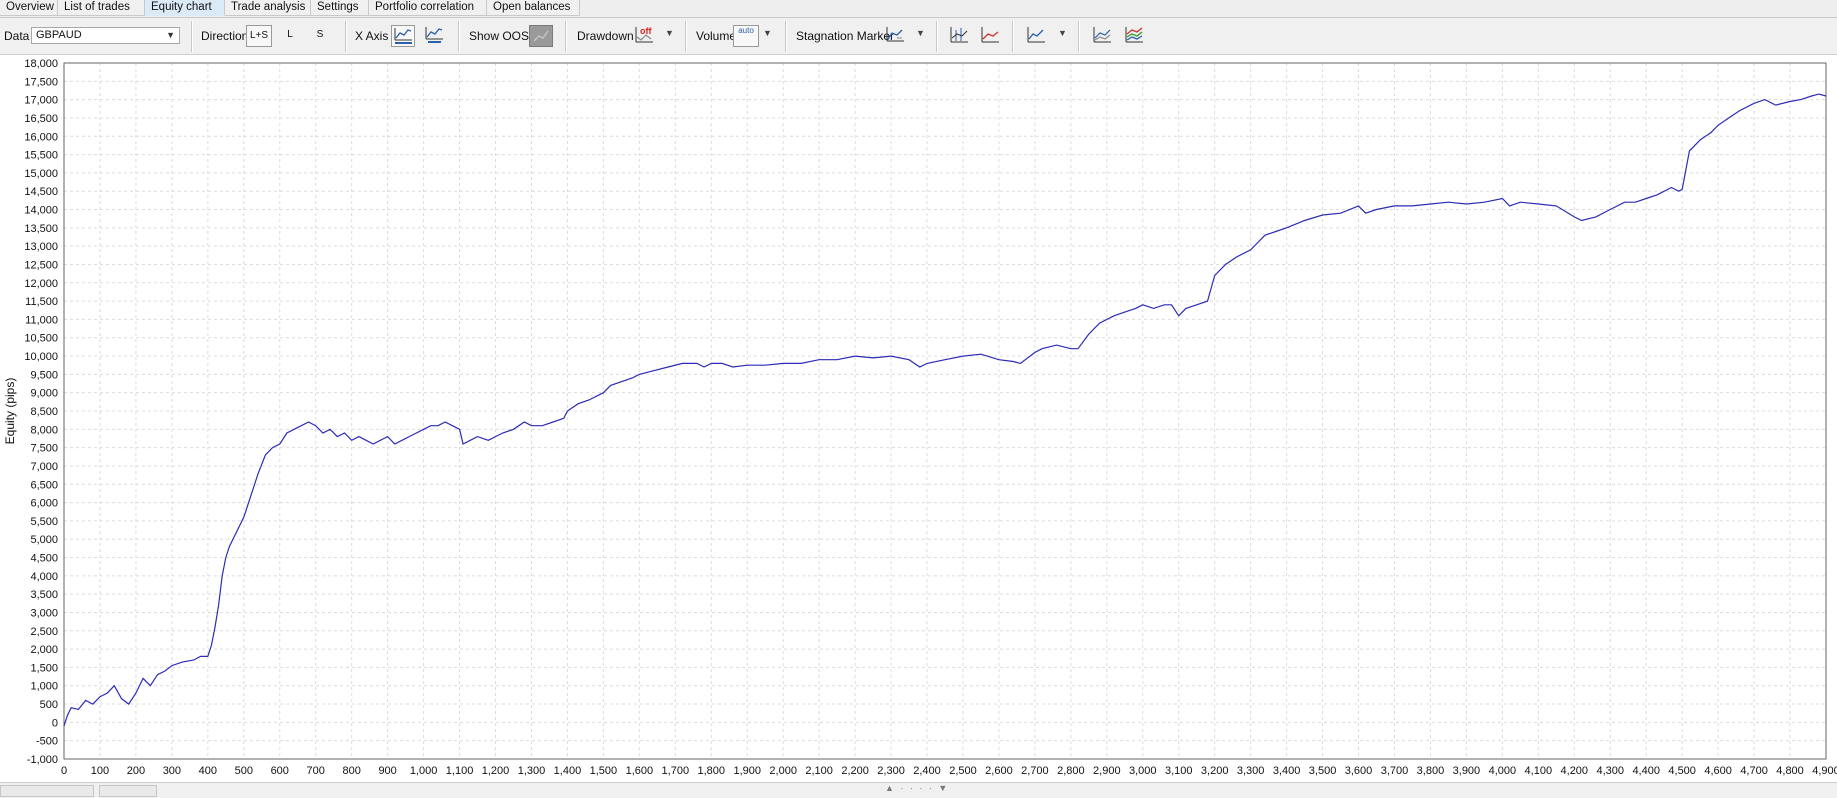 The width and height of the screenshot is (1837, 798). Describe the element at coordinates (44, 504) in the screenshot. I see `y-tick-label: 6,000` at that location.